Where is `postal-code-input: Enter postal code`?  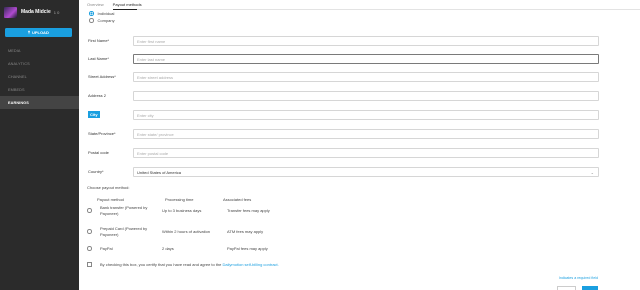 postal-code-input: Enter postal code is located at coordinates (366, 153).